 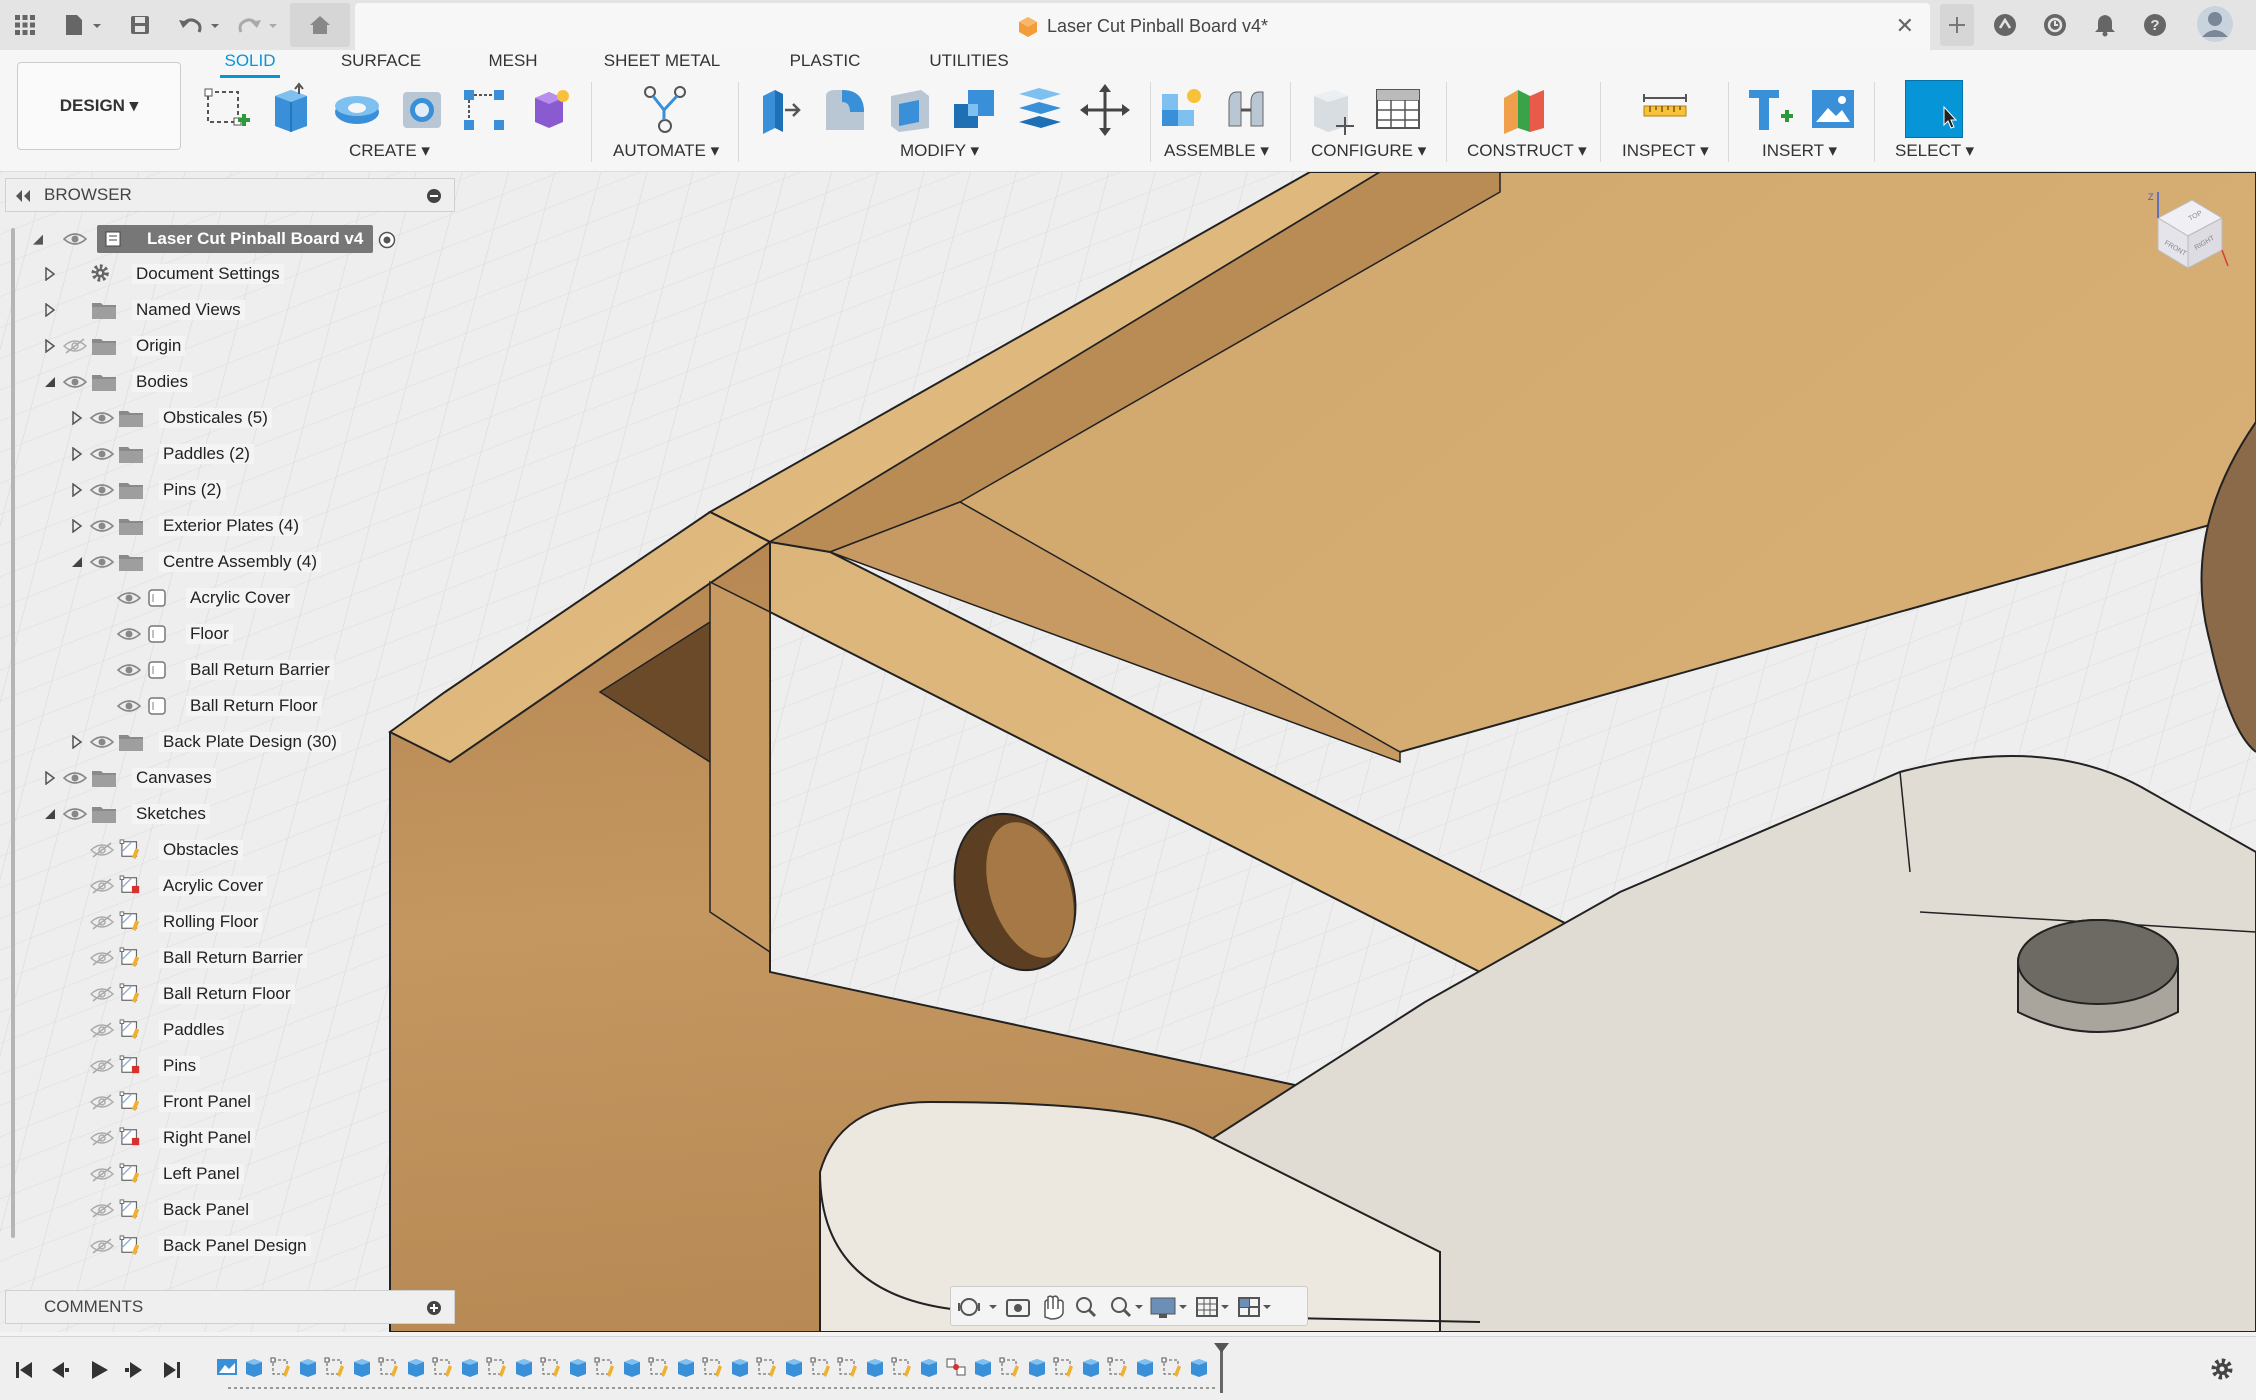 What do you see at coordinates (1127, 1307) in the screenshot?
I see `fit-zoom-icon` at bounding box center [1127, 1307].